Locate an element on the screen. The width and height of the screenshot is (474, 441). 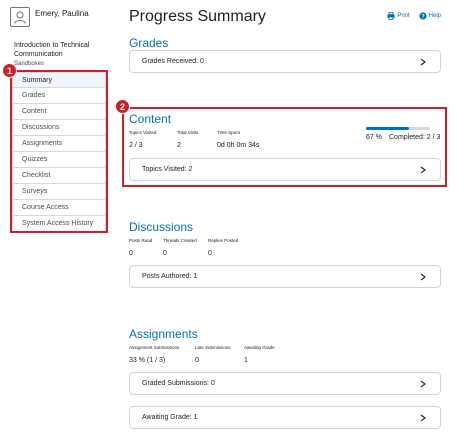
sidebar-item-course-access: Course Access is located at coordinates (59, 208).